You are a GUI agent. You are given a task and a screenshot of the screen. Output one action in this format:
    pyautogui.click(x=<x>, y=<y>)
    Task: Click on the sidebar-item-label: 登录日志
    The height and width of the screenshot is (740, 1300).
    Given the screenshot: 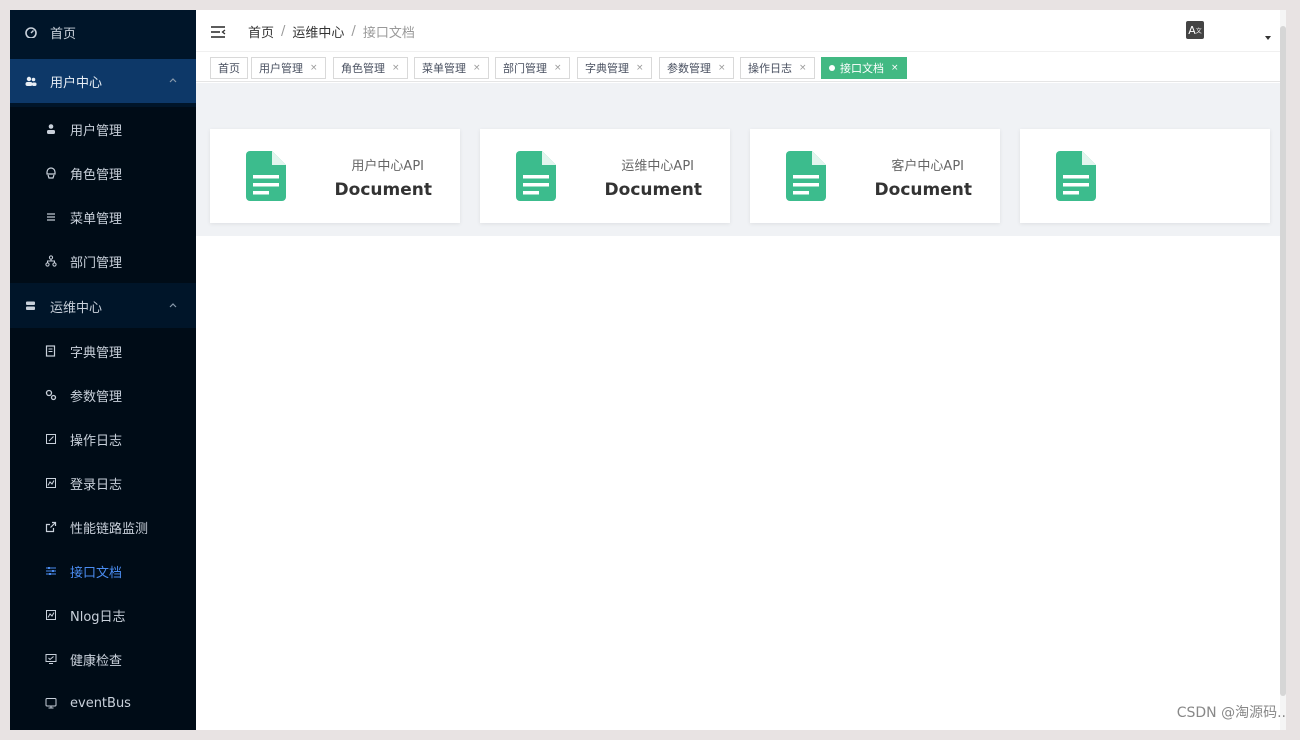 What is the action you would take?
    pyautogui.click(x=96, y=485)
    